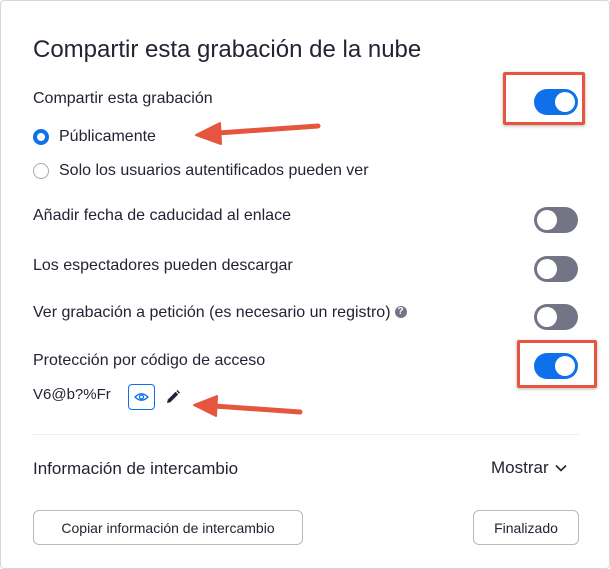 This screenshot has height=569, width=610. Describe the element at coordinates (107, 136) in the screenshot. I see `radio-label-public: Públicamente` at that location.